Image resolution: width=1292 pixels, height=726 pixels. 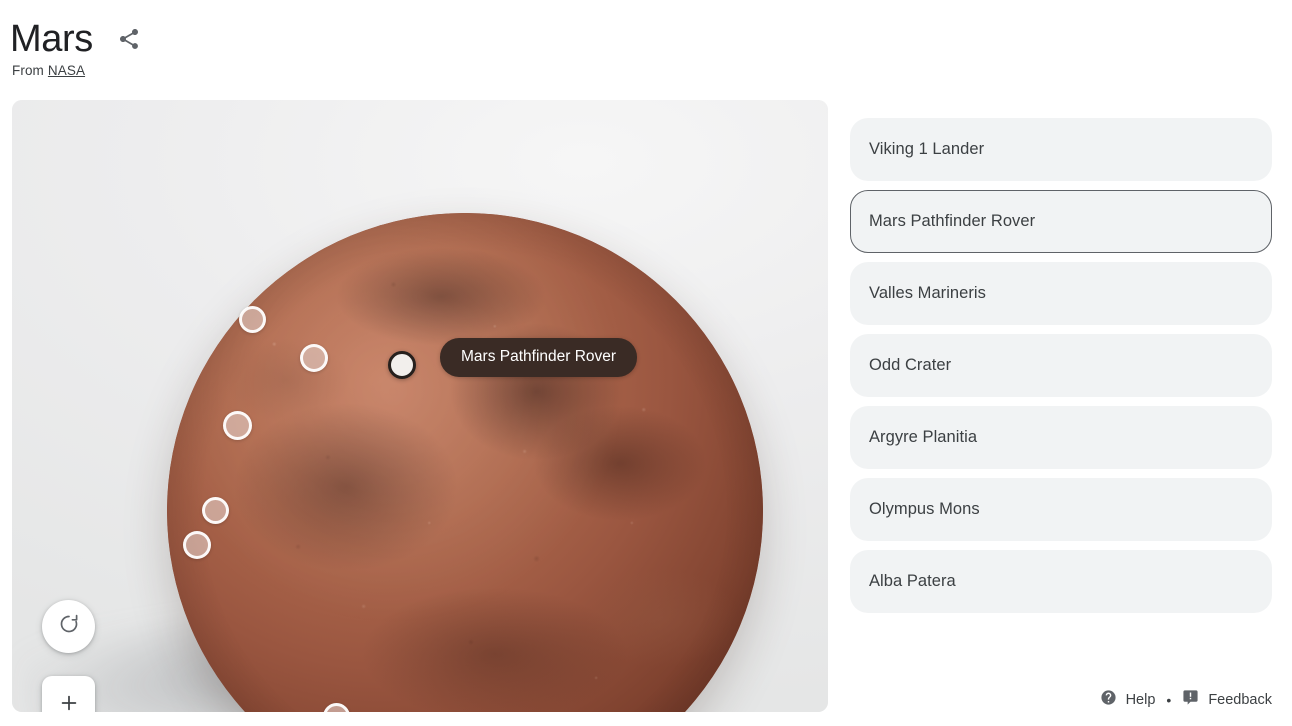 What do you see at coordinates (66, 70) in the screenshot?
I see `source-link-nasa: NASA` at bounding box center [66, 70].